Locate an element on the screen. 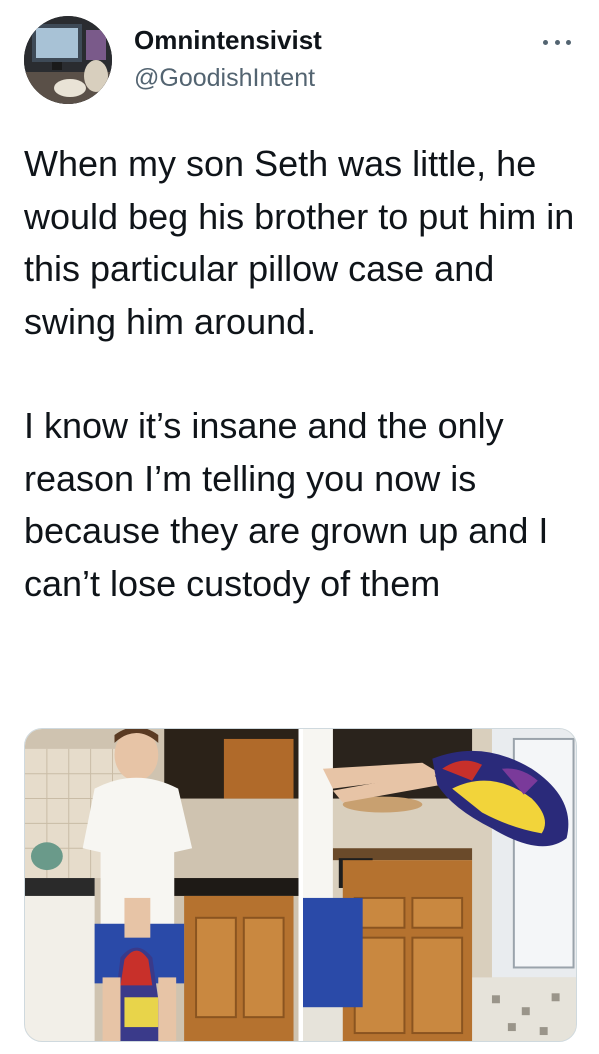 This screenshot has width=599, height=1054. photo-boy-in-pillowcase is located at coordinates (162, 885).